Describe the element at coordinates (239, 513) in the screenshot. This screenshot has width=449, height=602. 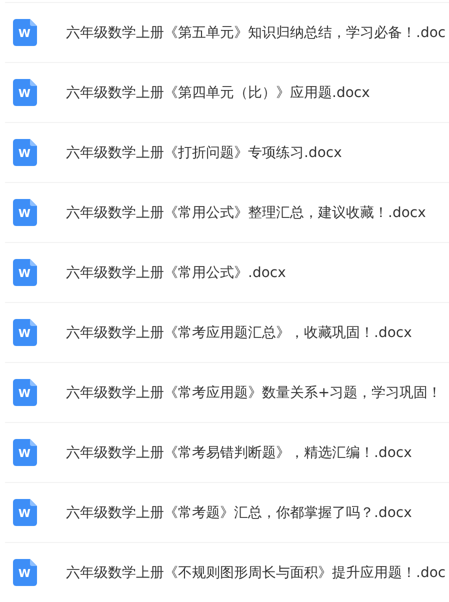
I see `file-name: 六年级数学上册《常考题》汇总，你都掌握了吗？.docx` at that location.